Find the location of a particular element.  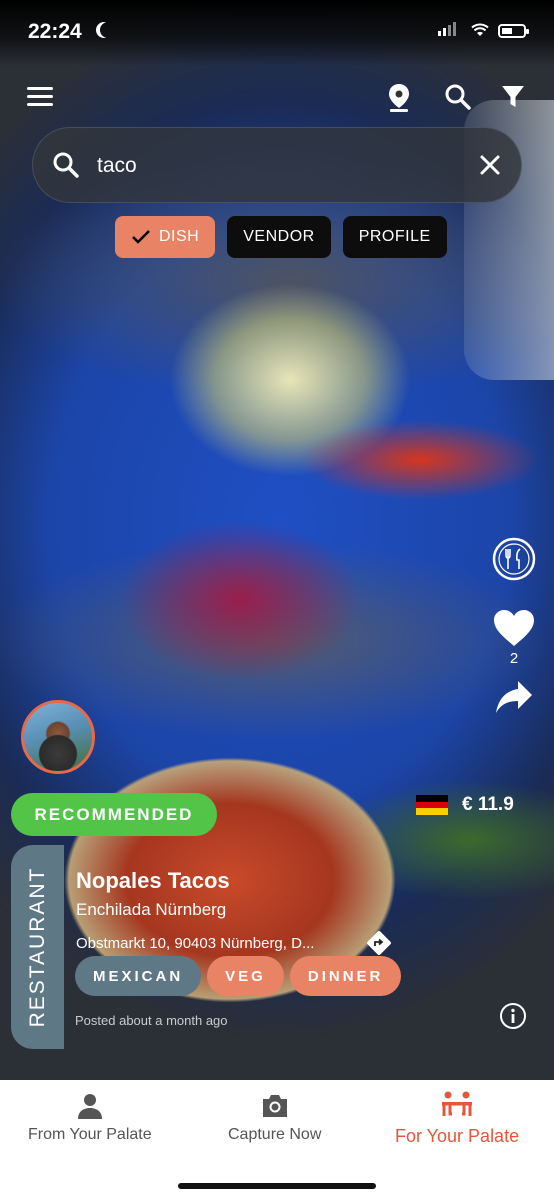

share-icon is located at coordinates (514, 697).